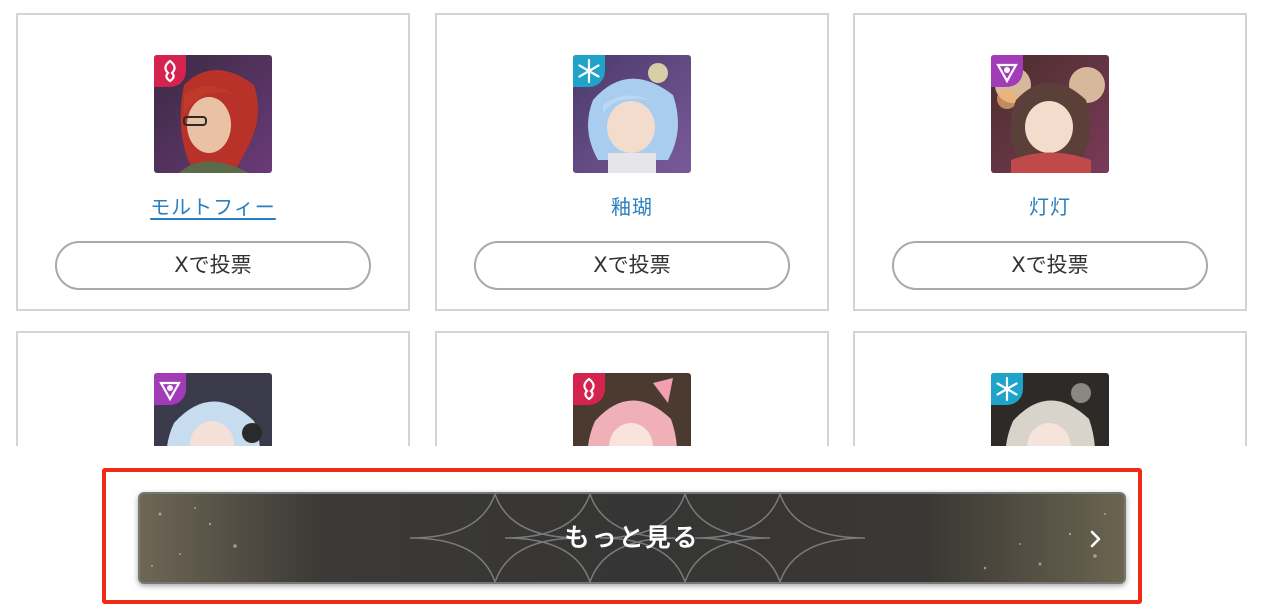 The height and width of the screenshot is (608, 1272). I want to click on character-name-link: モルトフィー, so click(213, 205).